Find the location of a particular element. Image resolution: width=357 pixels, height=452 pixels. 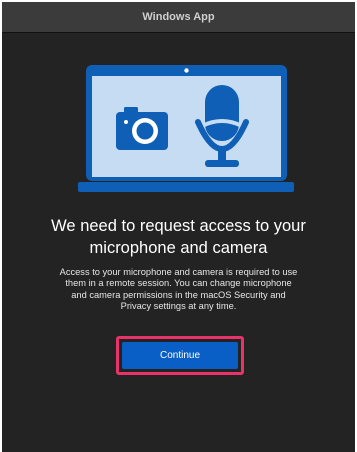

window-title: Windows App is located at coordinates (178, 17).